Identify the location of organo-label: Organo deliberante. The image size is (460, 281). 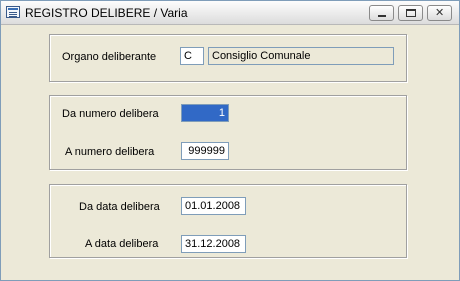
(109, 57).